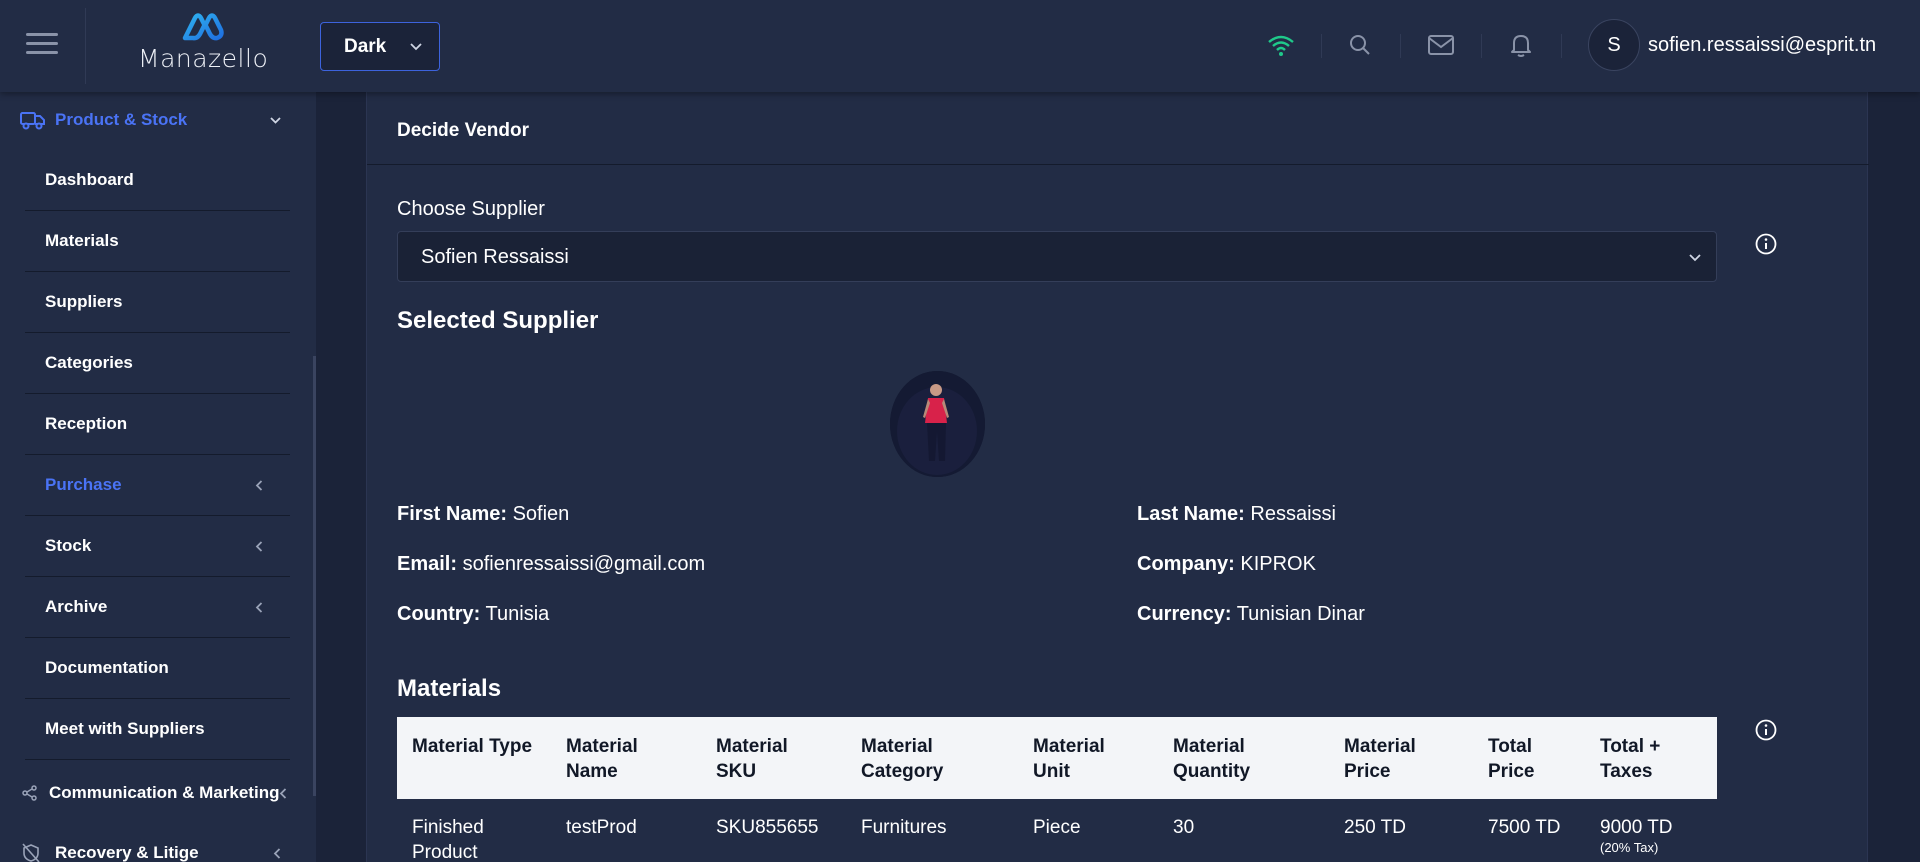 The image size is (1920, 862). Describe the element at coordinates (157, 424) in the screenshot. I see `sidebar-item-reception: Reception` at that location.